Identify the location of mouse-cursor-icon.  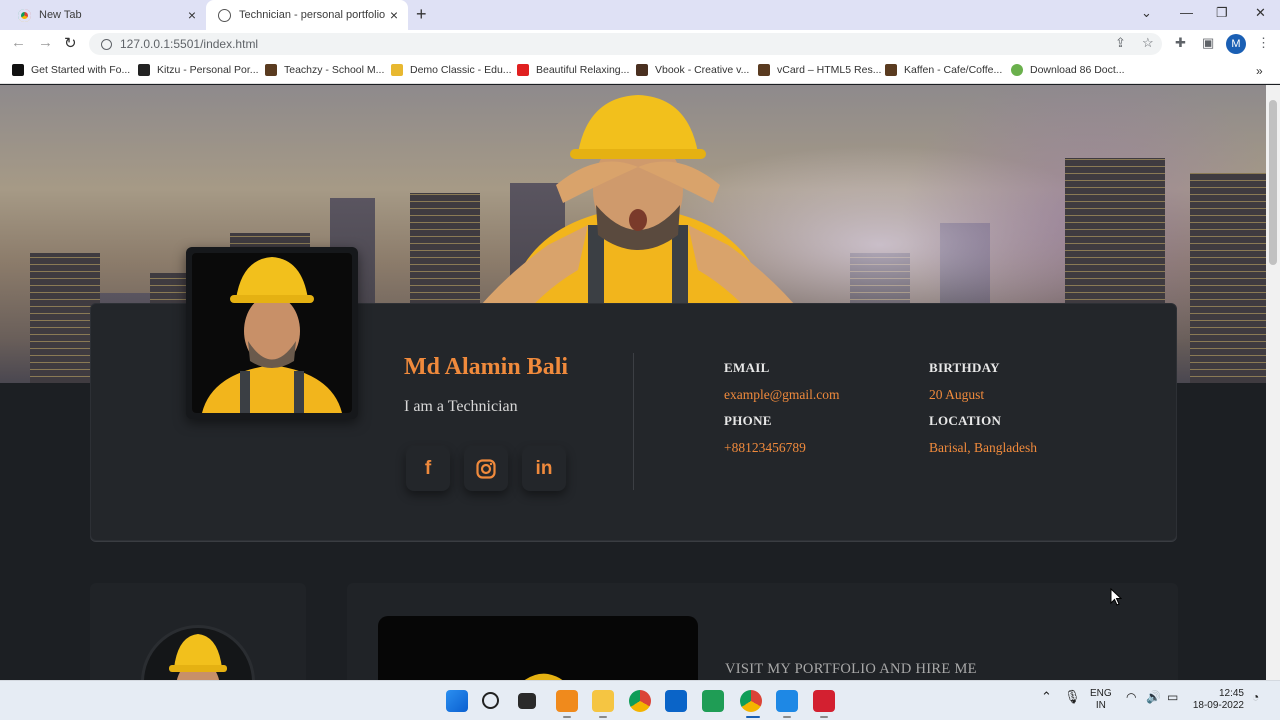
(1116, 597).